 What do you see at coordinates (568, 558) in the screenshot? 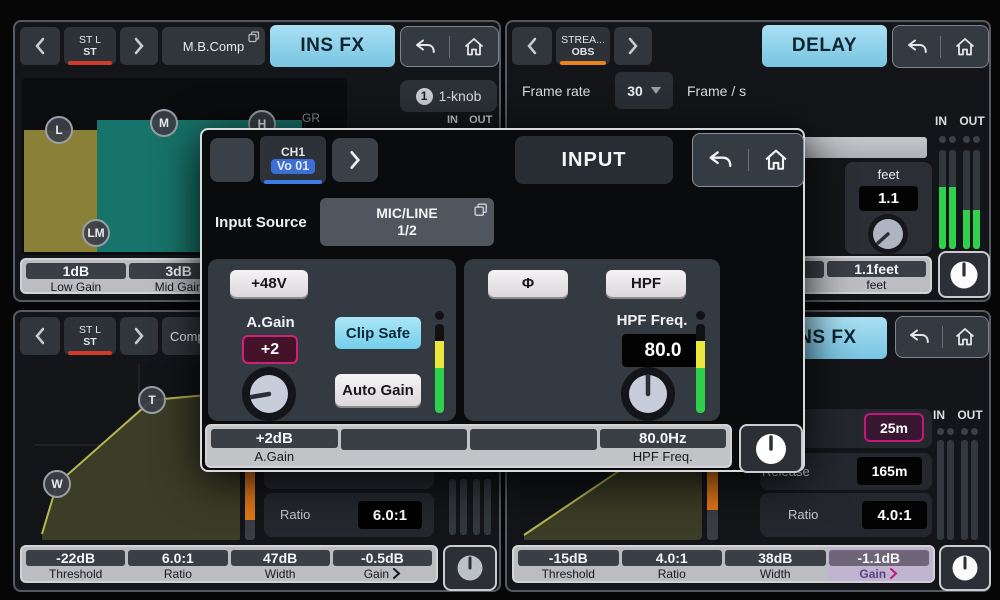
I see `param-value: -15dB` at bounding box center [568, 558].